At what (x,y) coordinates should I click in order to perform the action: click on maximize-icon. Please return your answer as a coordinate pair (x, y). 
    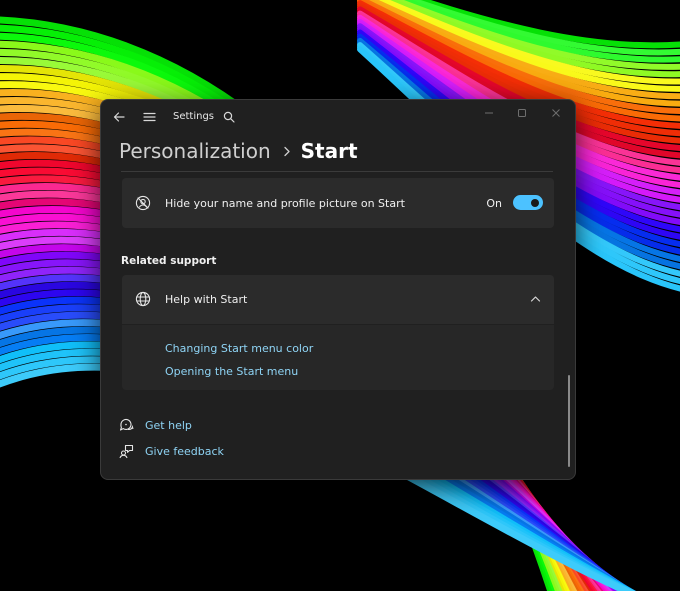
    Looking at the image, I should click on (522, 113).